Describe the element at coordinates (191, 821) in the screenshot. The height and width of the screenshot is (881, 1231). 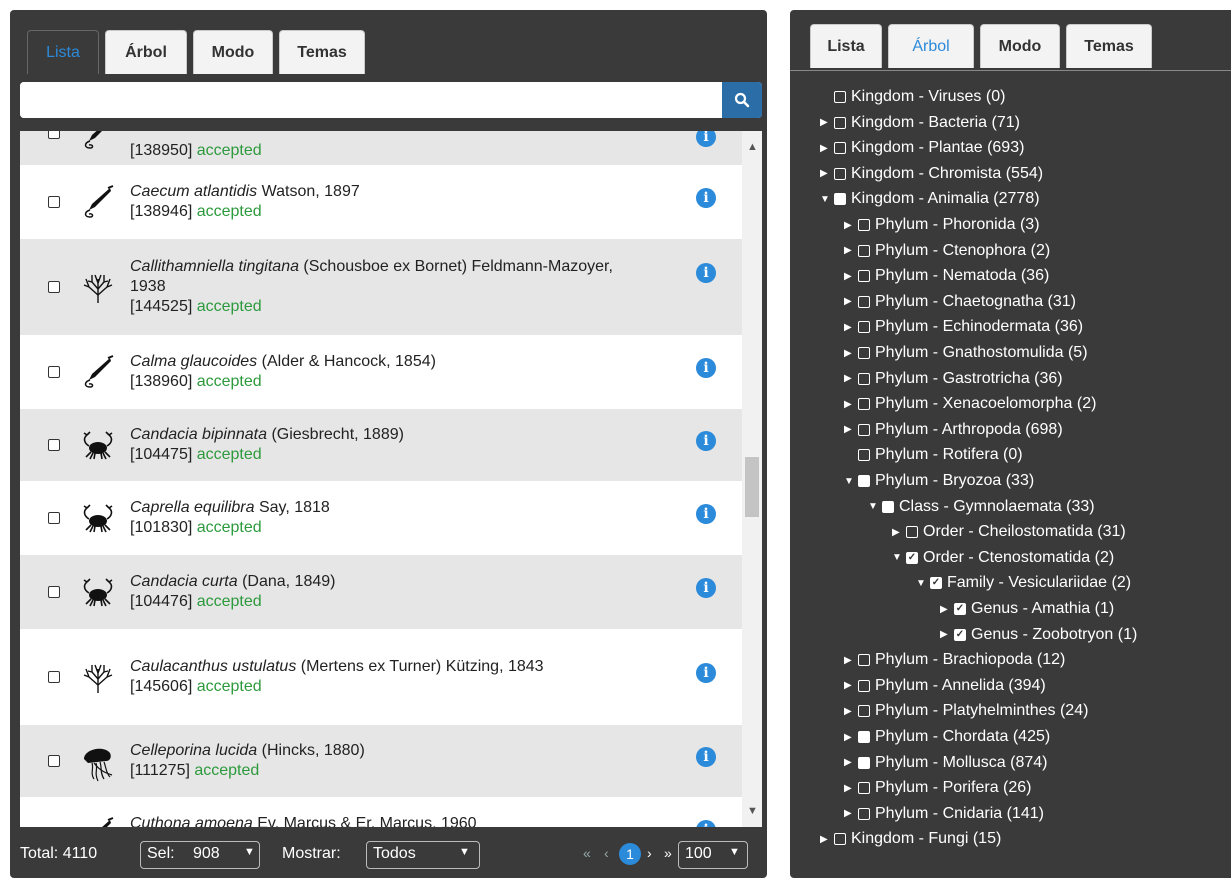
I see `species-name: Cuthona amoena` at that location.